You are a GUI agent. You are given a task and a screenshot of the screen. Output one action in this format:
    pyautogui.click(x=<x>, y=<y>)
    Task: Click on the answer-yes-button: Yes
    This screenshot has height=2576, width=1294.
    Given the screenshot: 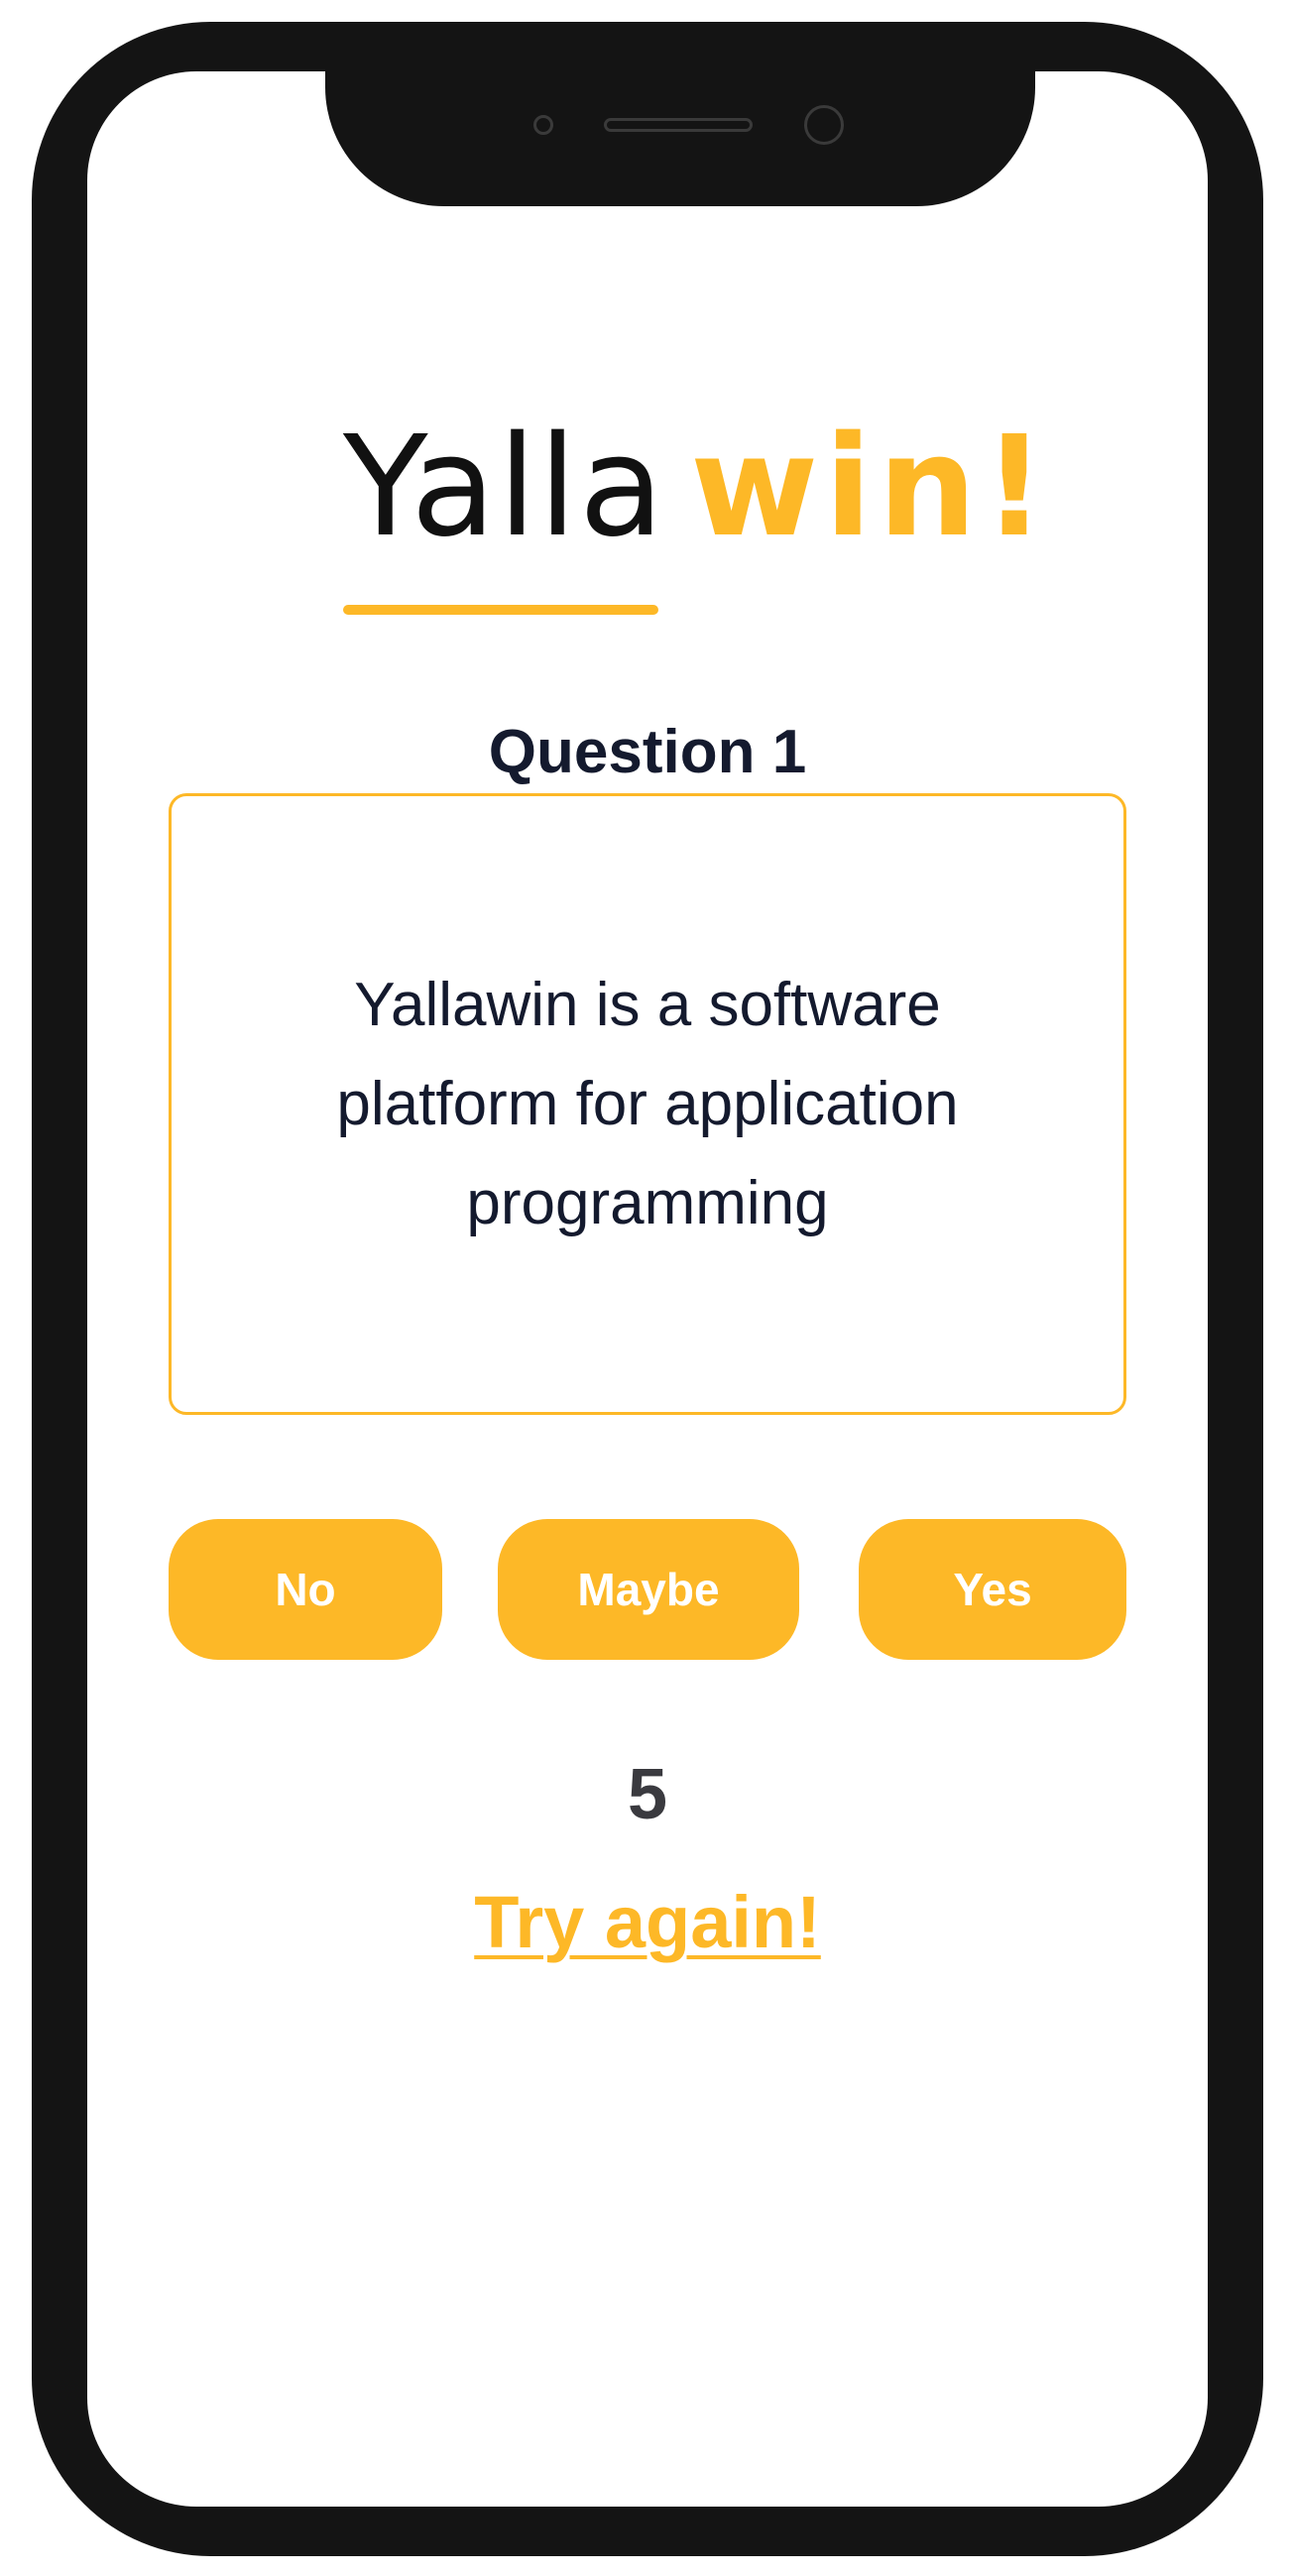 What is the action you would take?
    pyautogui.click(x=992, y=1589)
    